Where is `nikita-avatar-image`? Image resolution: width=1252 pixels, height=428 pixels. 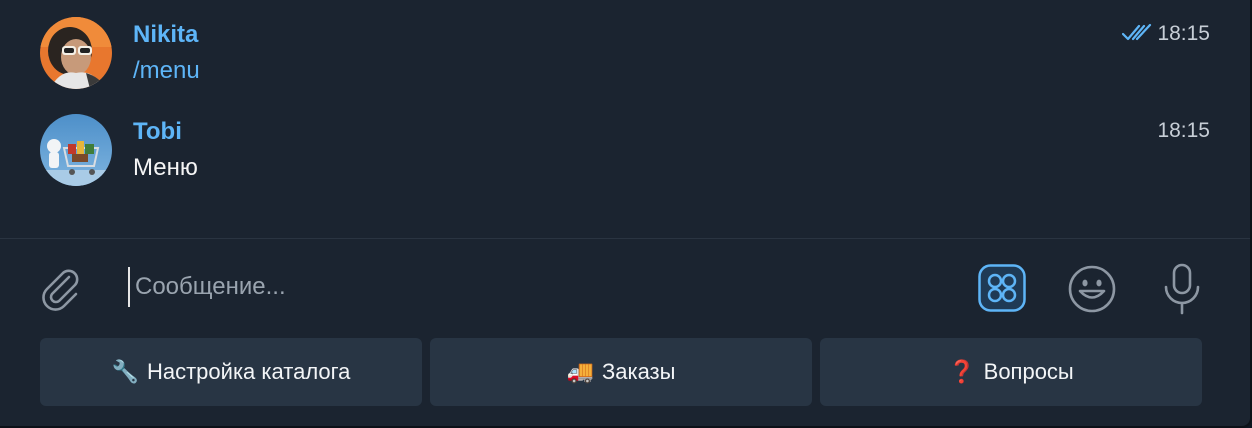 nikita-avatar-image is located at coordinates (76, 53).